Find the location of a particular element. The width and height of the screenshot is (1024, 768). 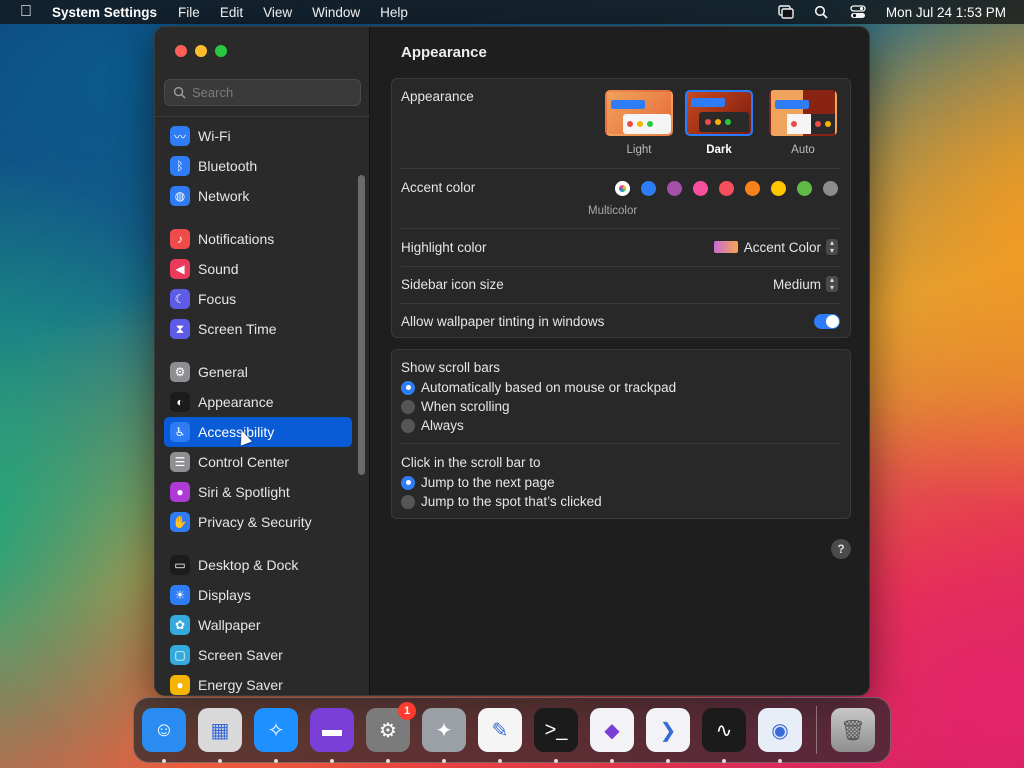

automator-icon: ✦ is located at coordinates (444, 735).